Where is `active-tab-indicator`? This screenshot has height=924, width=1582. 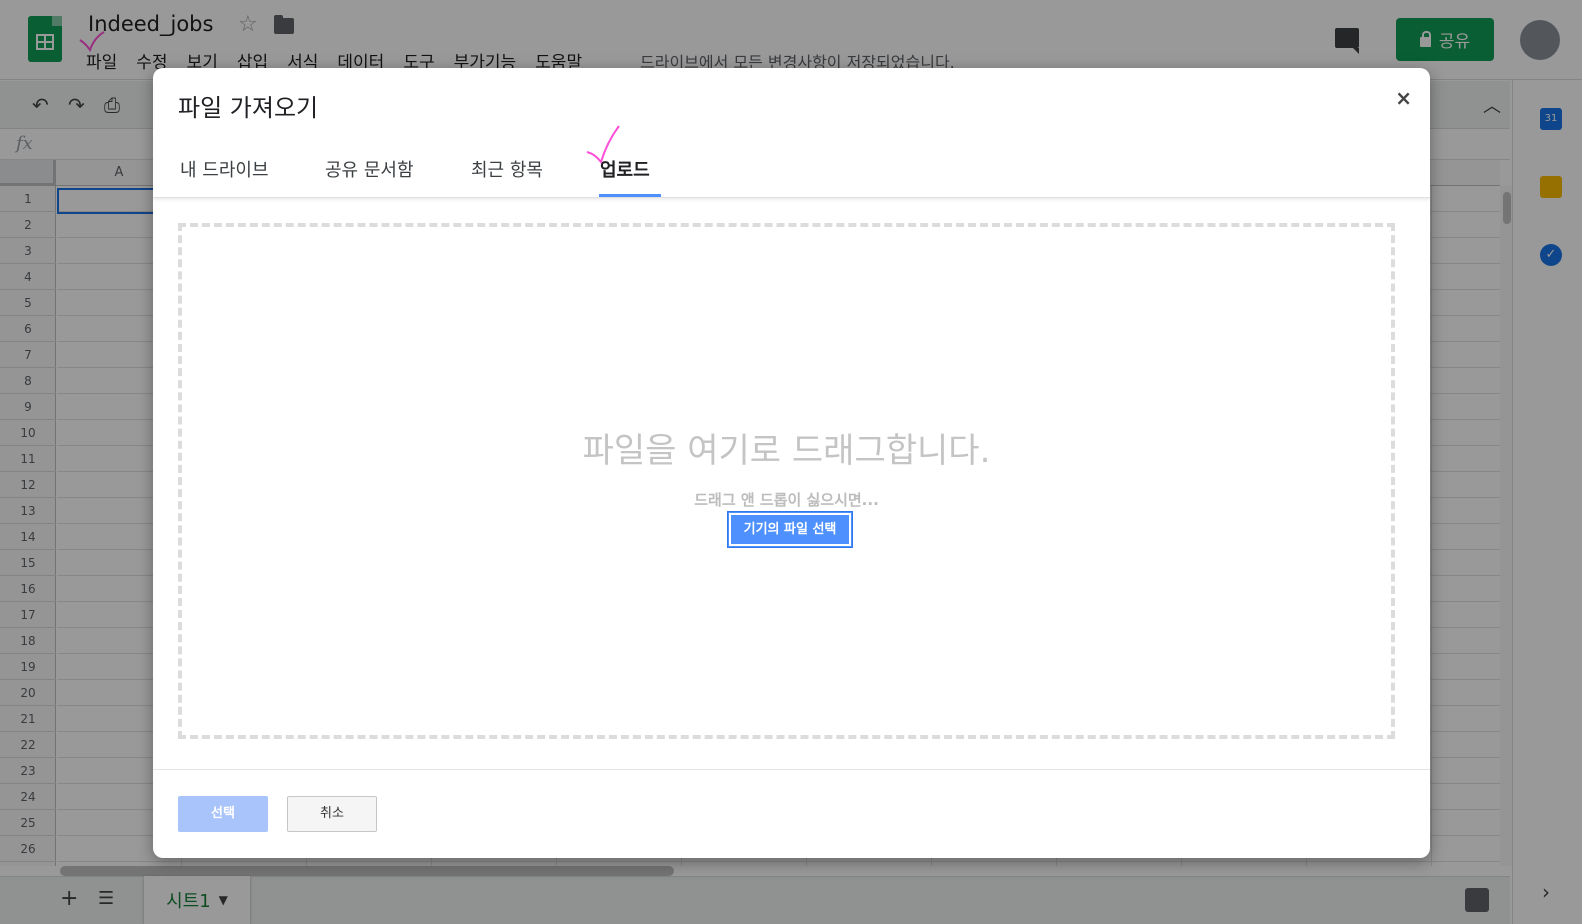 active-tab-indicator is located at coordinates (630, 195).